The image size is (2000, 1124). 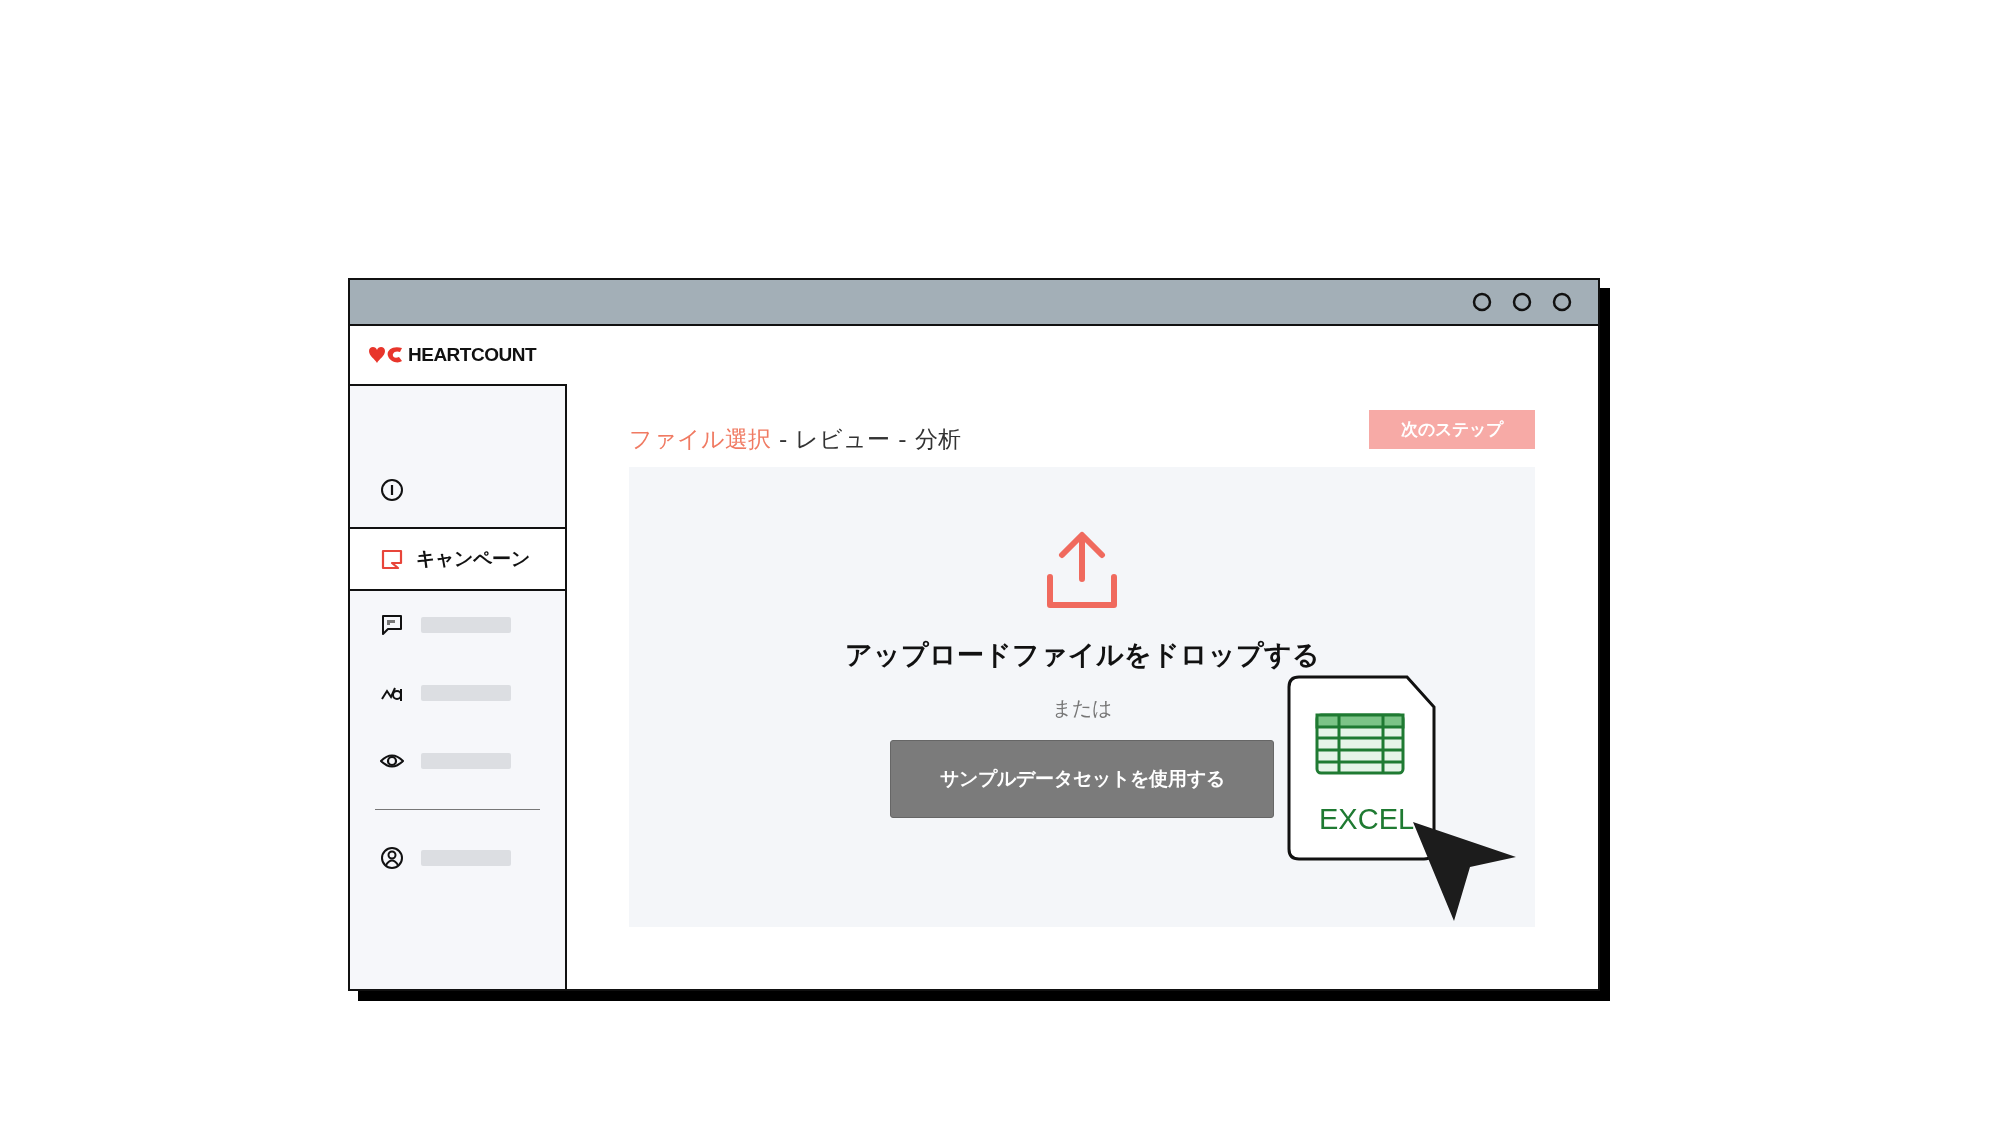 What do you see at coordinates (843, 439) in the screenshot?
I see `step-label: レビュー` at bounding box center [843, 439].